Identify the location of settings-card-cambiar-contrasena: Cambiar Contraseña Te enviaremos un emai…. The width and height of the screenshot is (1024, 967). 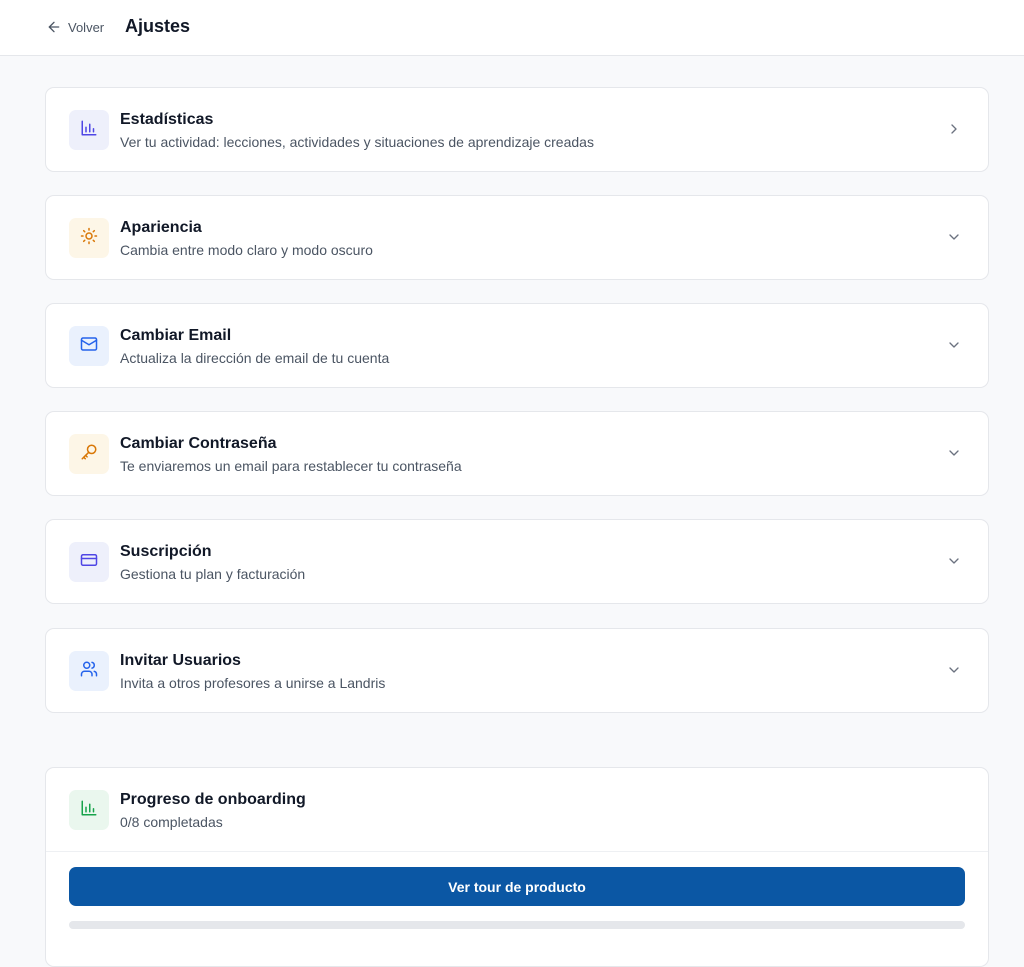
(517, 453).